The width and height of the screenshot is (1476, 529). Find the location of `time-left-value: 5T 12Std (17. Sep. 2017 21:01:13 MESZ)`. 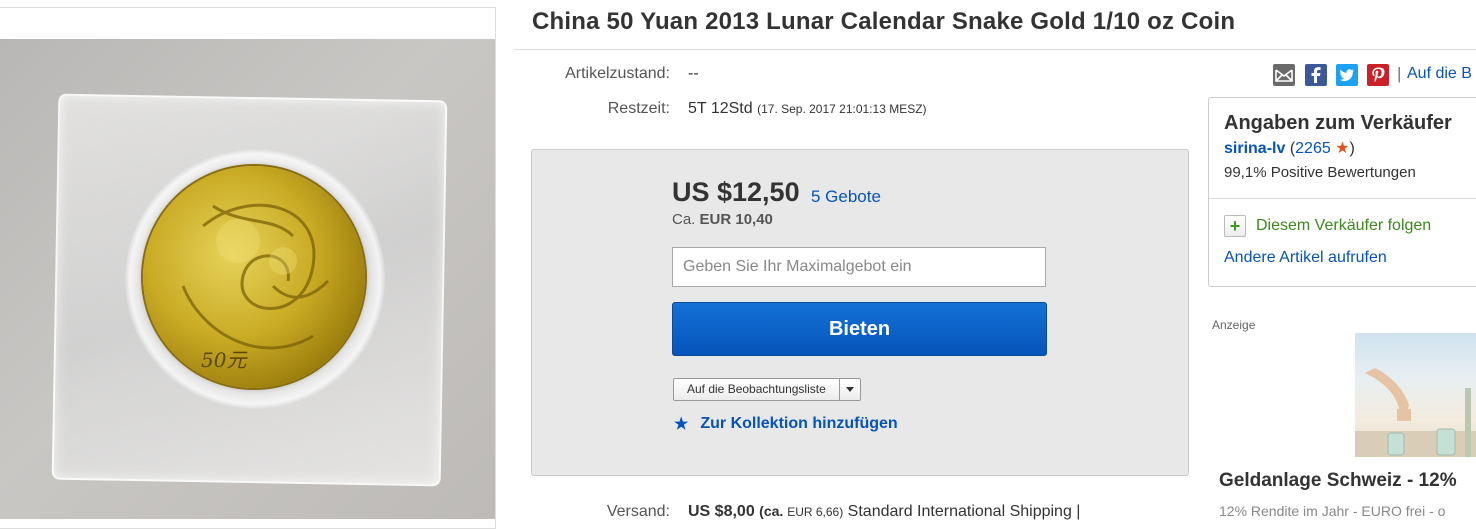

time-left-value: 5T 12Std (17. Sep. 2017 21:01:13 MESZ) is located at coordinates (807, 109).